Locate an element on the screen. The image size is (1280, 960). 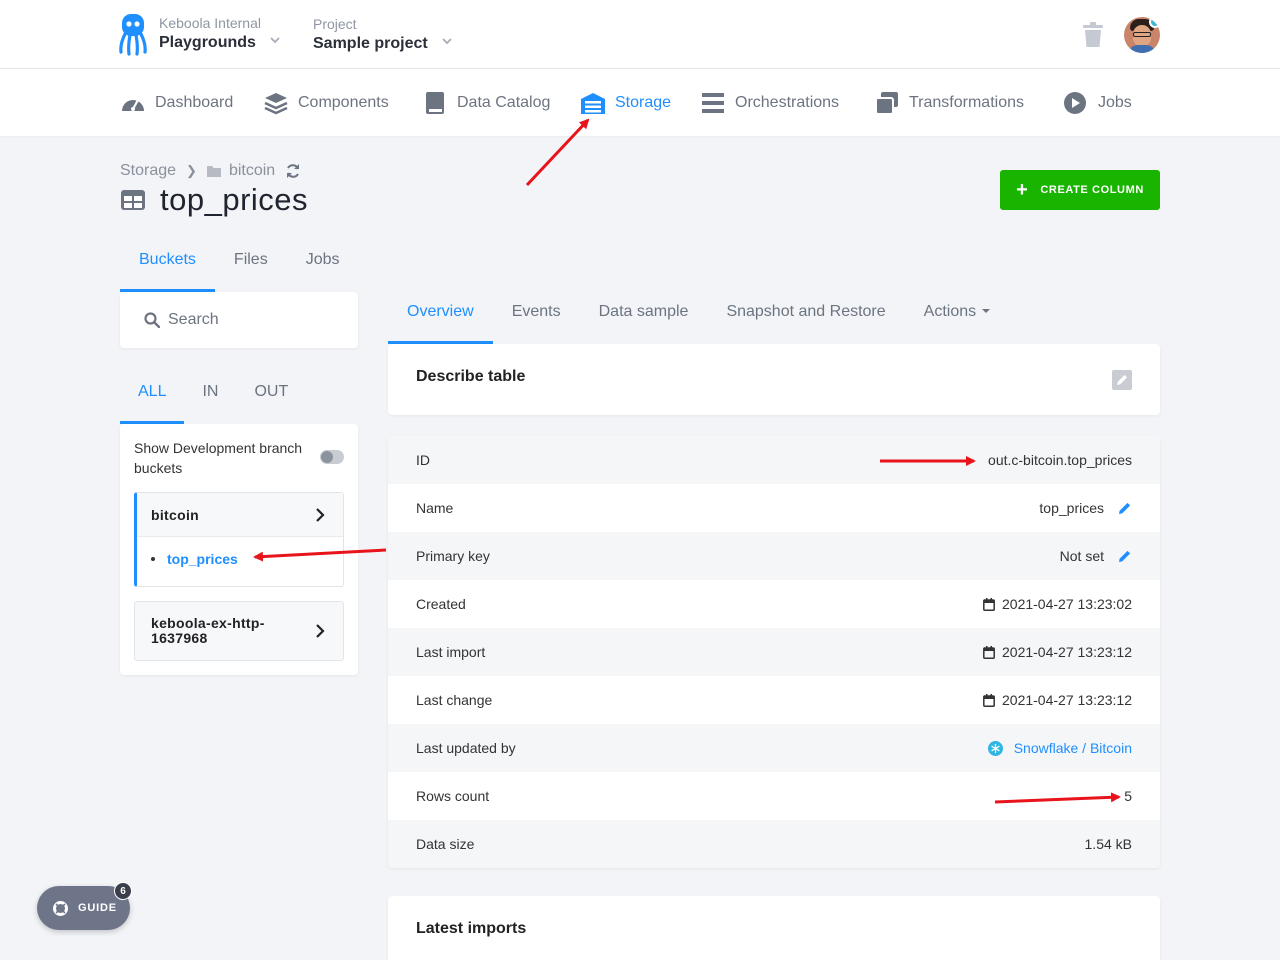
bucket-header: bitcoin is located at coordinates (240, 515).